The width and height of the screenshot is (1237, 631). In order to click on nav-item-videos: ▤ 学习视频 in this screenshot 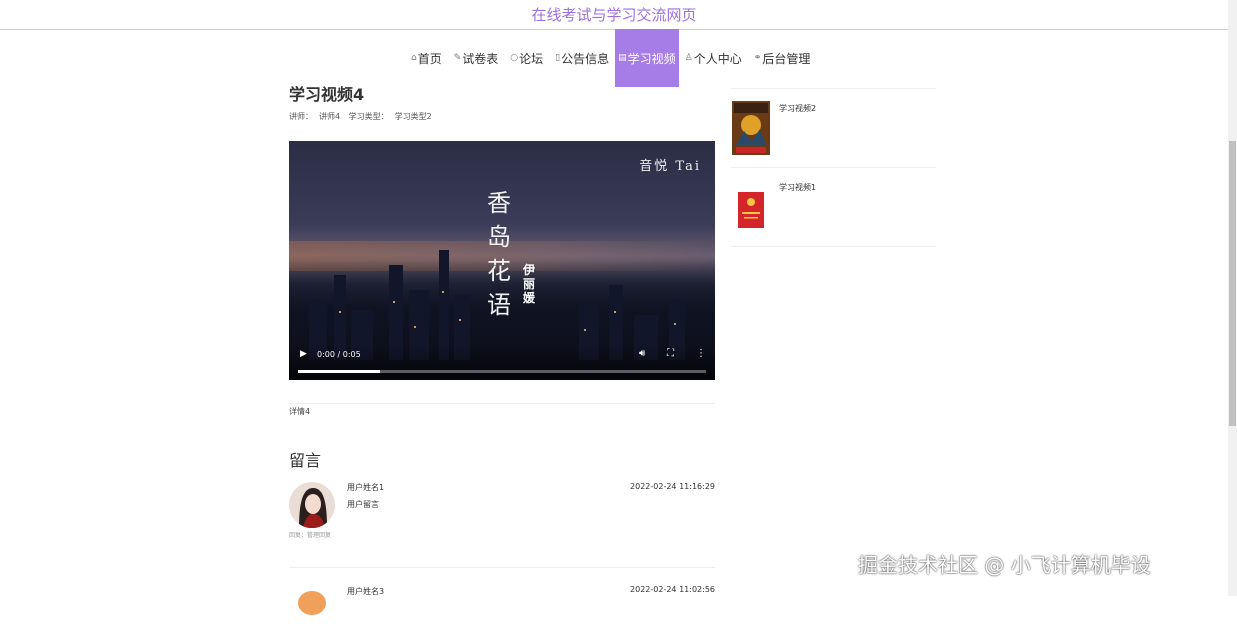, I will do `click(647, 58)`.